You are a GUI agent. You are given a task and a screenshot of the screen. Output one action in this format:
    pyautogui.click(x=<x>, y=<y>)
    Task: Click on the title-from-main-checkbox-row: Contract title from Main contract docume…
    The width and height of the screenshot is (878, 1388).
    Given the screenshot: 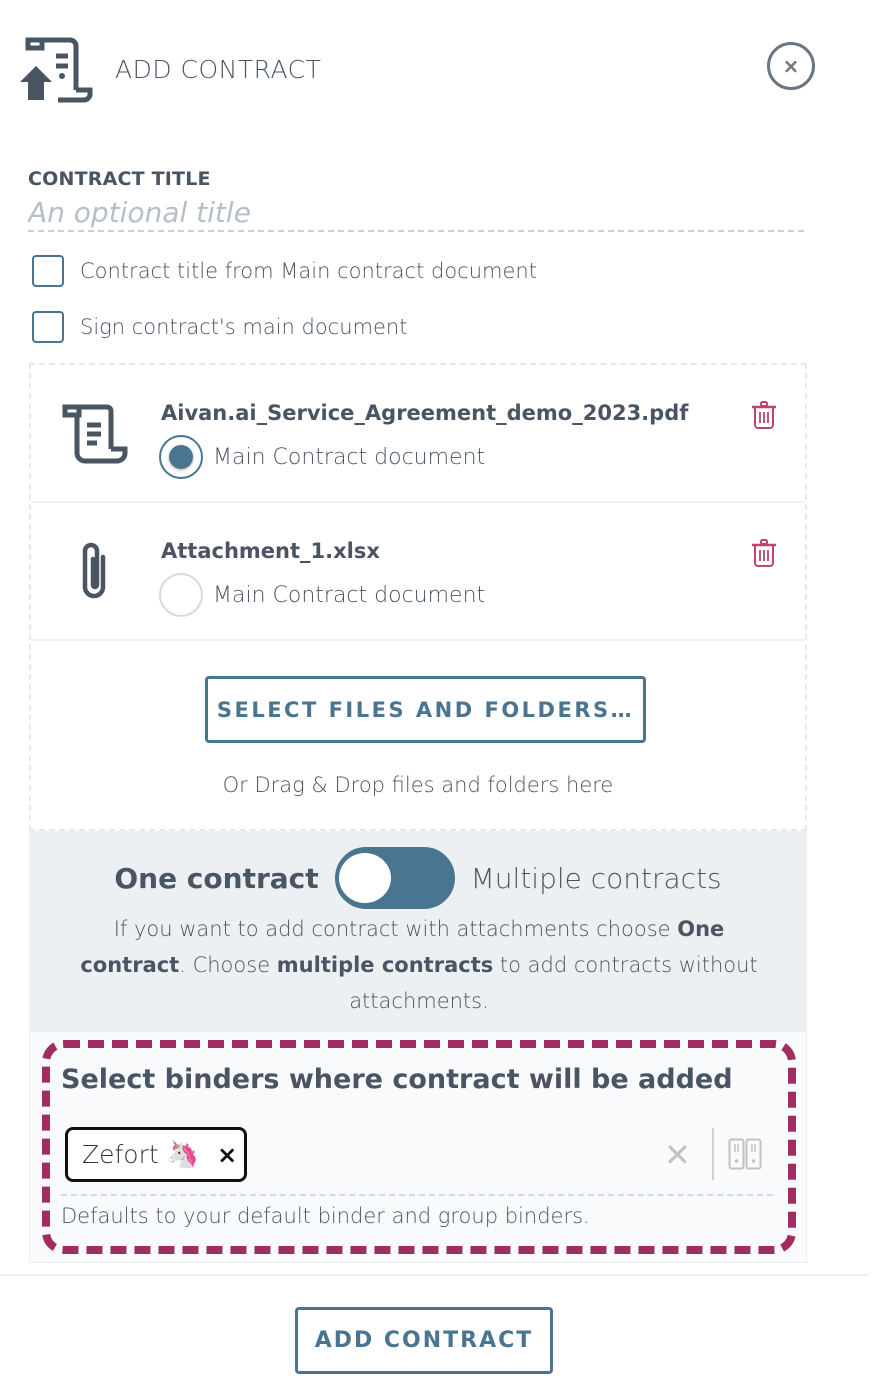 What is the action you would take?
    pyautogui.click(x=284, y=271)
    